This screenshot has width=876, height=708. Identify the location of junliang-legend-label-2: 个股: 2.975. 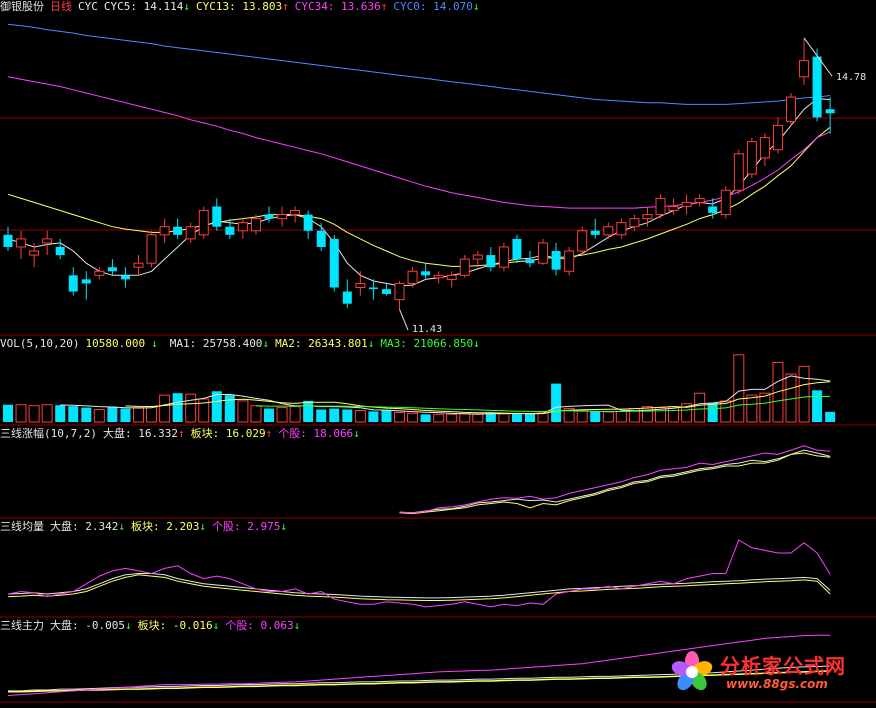
(246, 526).